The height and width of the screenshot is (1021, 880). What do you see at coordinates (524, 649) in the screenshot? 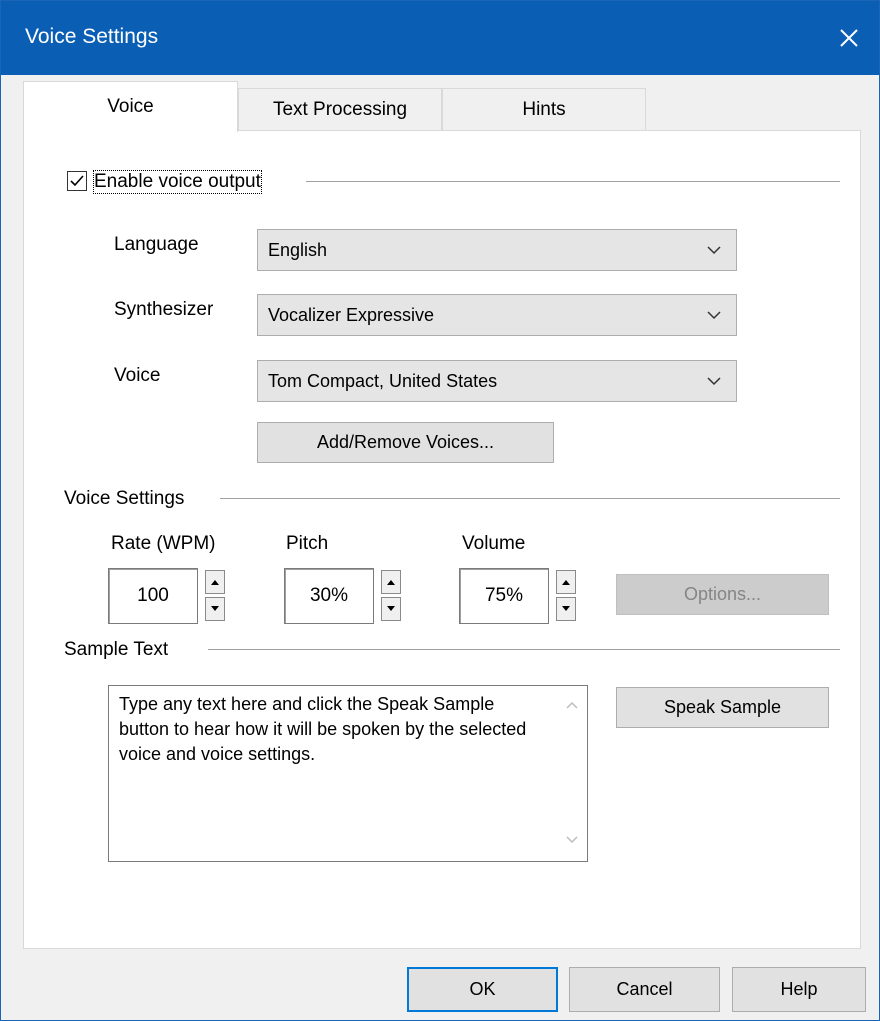
I see `sample-text-separator` at bounding box center [524, 649].